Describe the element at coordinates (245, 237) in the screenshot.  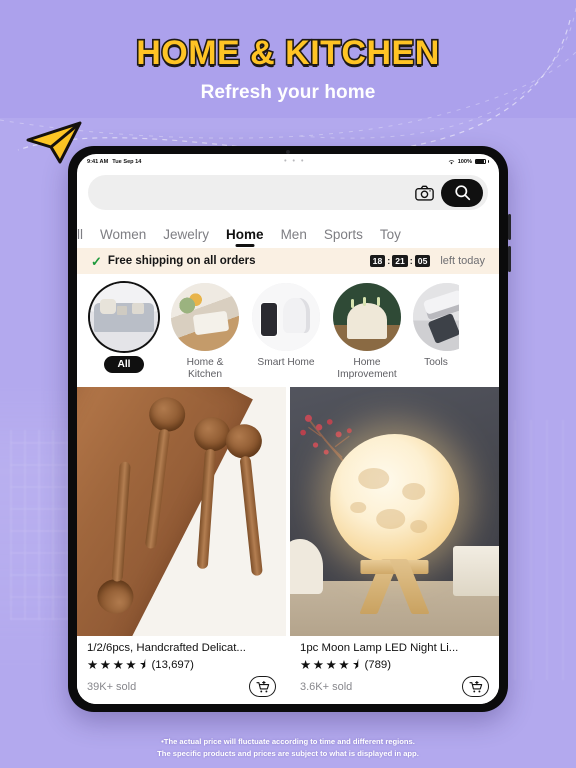
I see `tab-home: Home` at that location.